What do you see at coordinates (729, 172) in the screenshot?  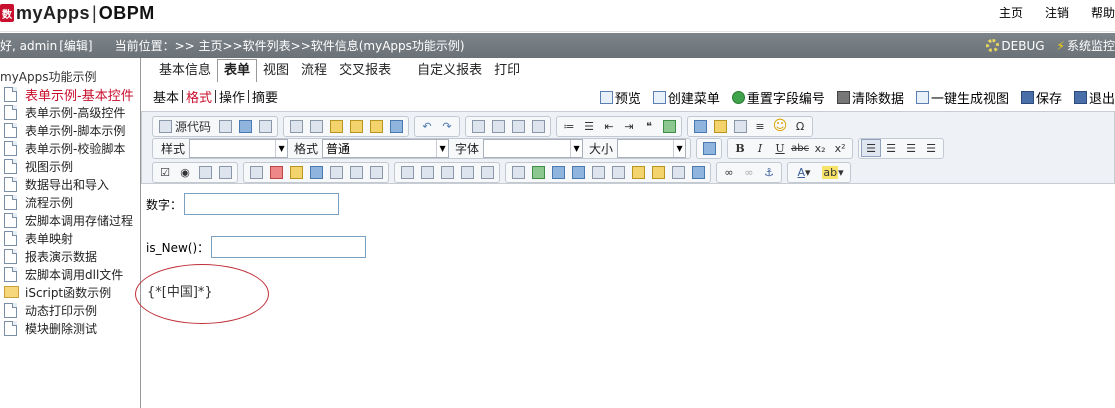 I see `link-button: ∞` at bounding box center [729, 172].